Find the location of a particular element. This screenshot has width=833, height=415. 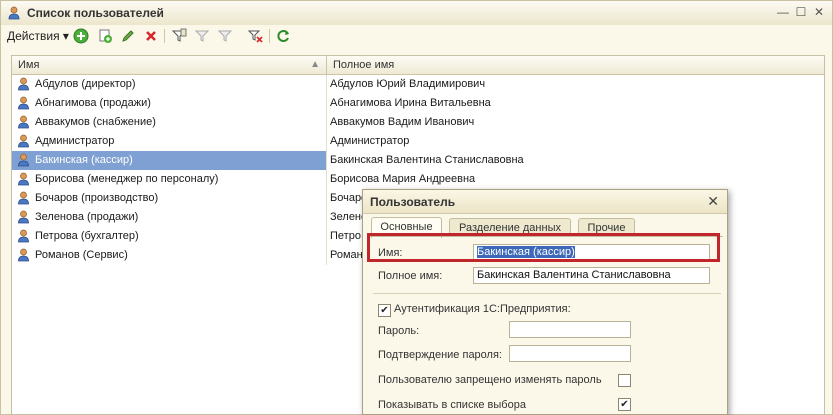

window-title: Список пользователей is located at coordinates (95, 13).